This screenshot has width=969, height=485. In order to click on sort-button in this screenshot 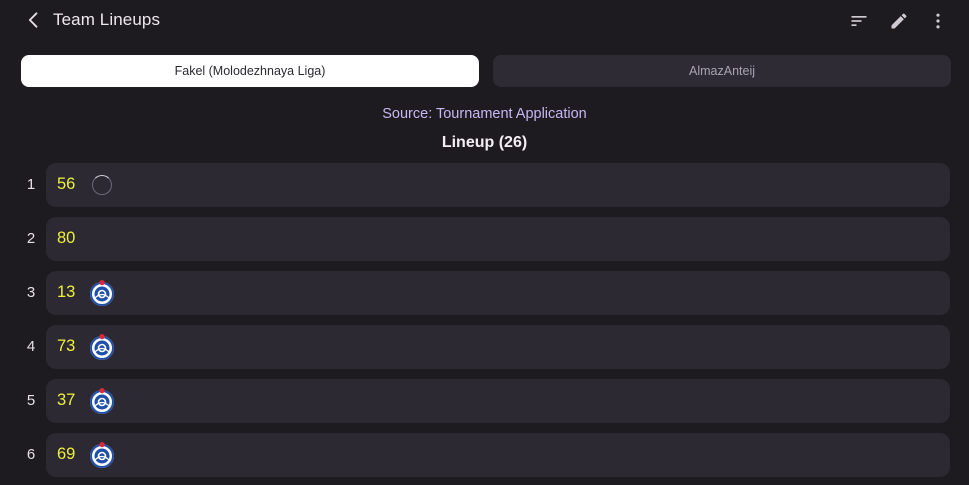, I will do `click(859, 21)`.